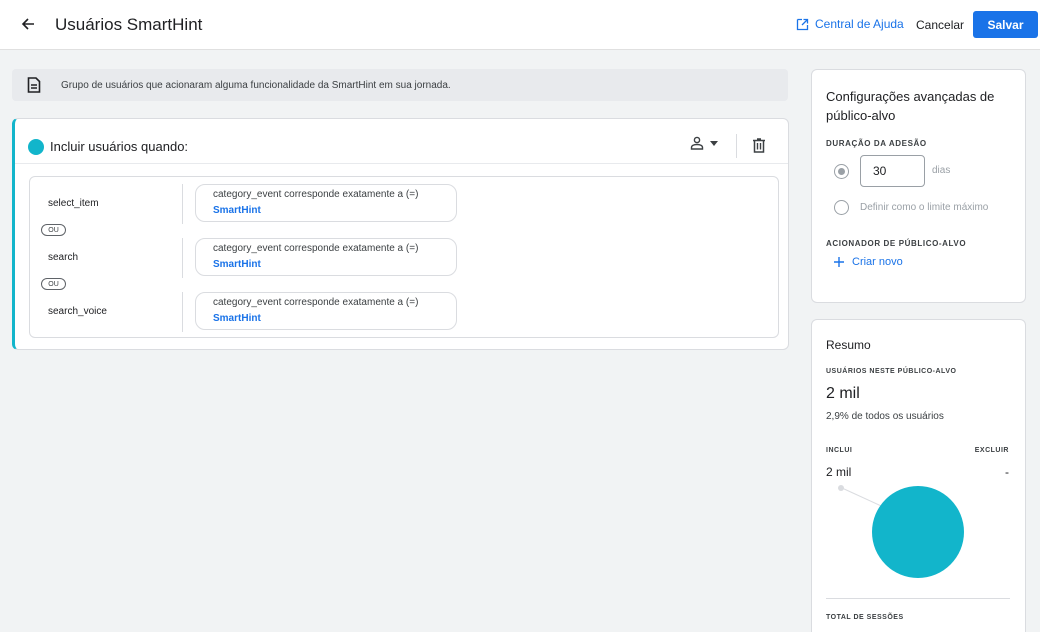 The image size is (1040, 632). What do you see at coordinates (891, 371) in the screenshot?
I see `users-in-audience-label: USUÁRIOS NESTE PÚBLICO-ALVO` at bounding box center [891, 371].